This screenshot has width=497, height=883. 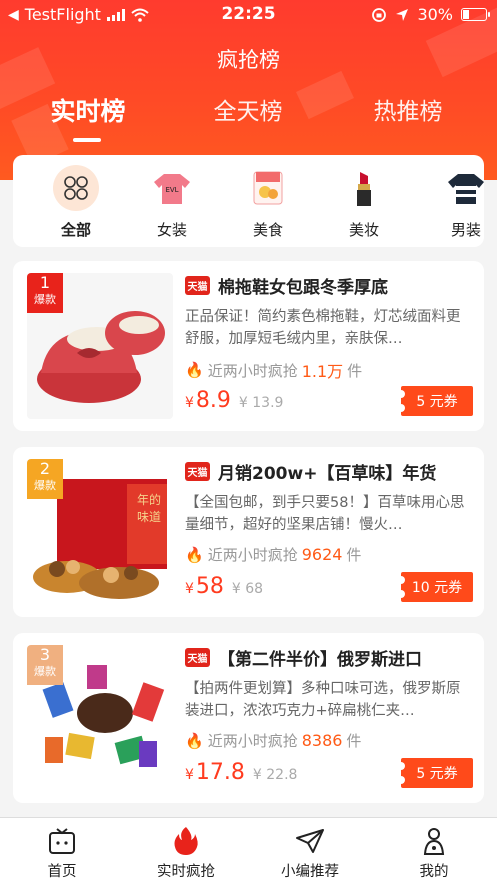 What do you see at coordinates (88, 110) in the screenshot?
I see `tab-realtime: 实时榜` at bounding box center [88, 110].